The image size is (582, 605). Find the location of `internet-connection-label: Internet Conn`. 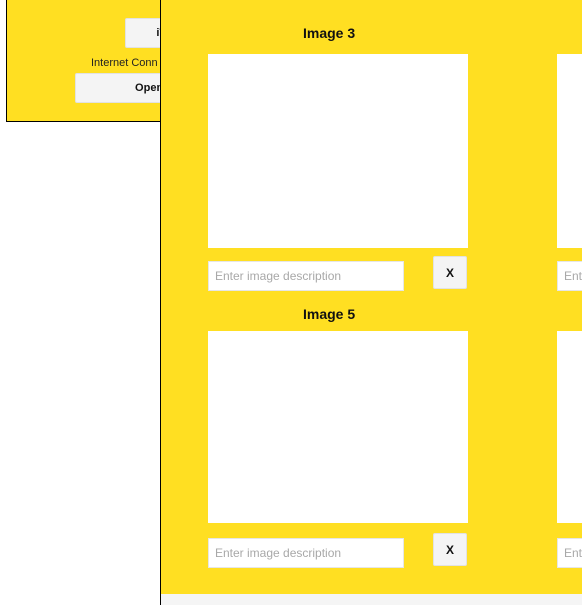

internet-connection-label: Internet Conn is located at coordinates (124, 63).